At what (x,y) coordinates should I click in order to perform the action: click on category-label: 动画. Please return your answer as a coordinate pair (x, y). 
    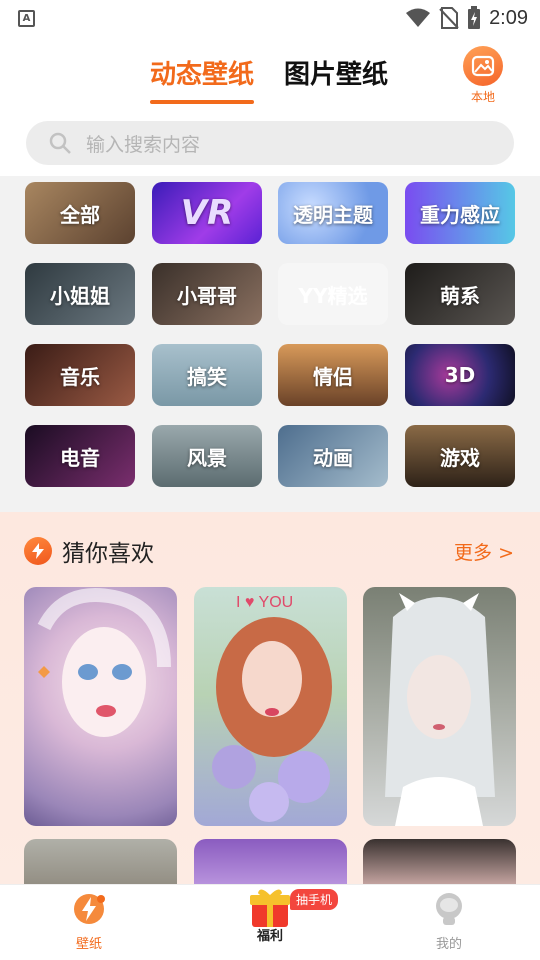
    Looking at the image, I should click on (333, 457).